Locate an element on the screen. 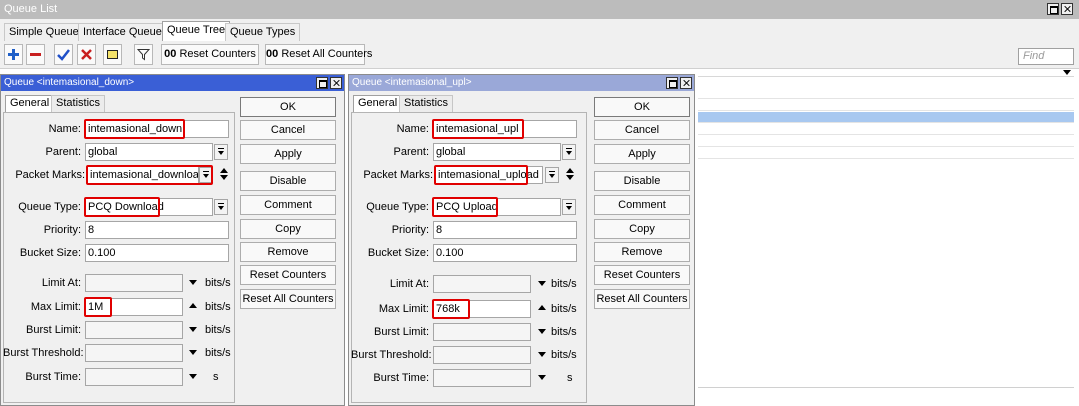 The image size is (1079, 406). column-menu-icon is located at coordinates (1067, 72).